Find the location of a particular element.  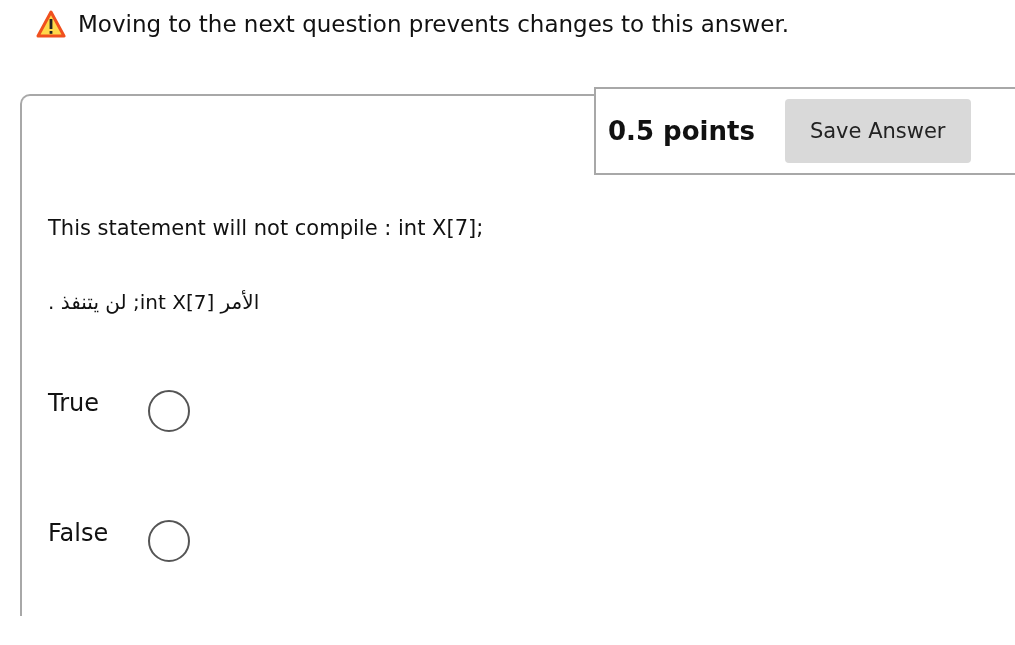

question-text-arabic: الأمر int X[7]; لن يتنفذ . is located at coordinates (154, 302).